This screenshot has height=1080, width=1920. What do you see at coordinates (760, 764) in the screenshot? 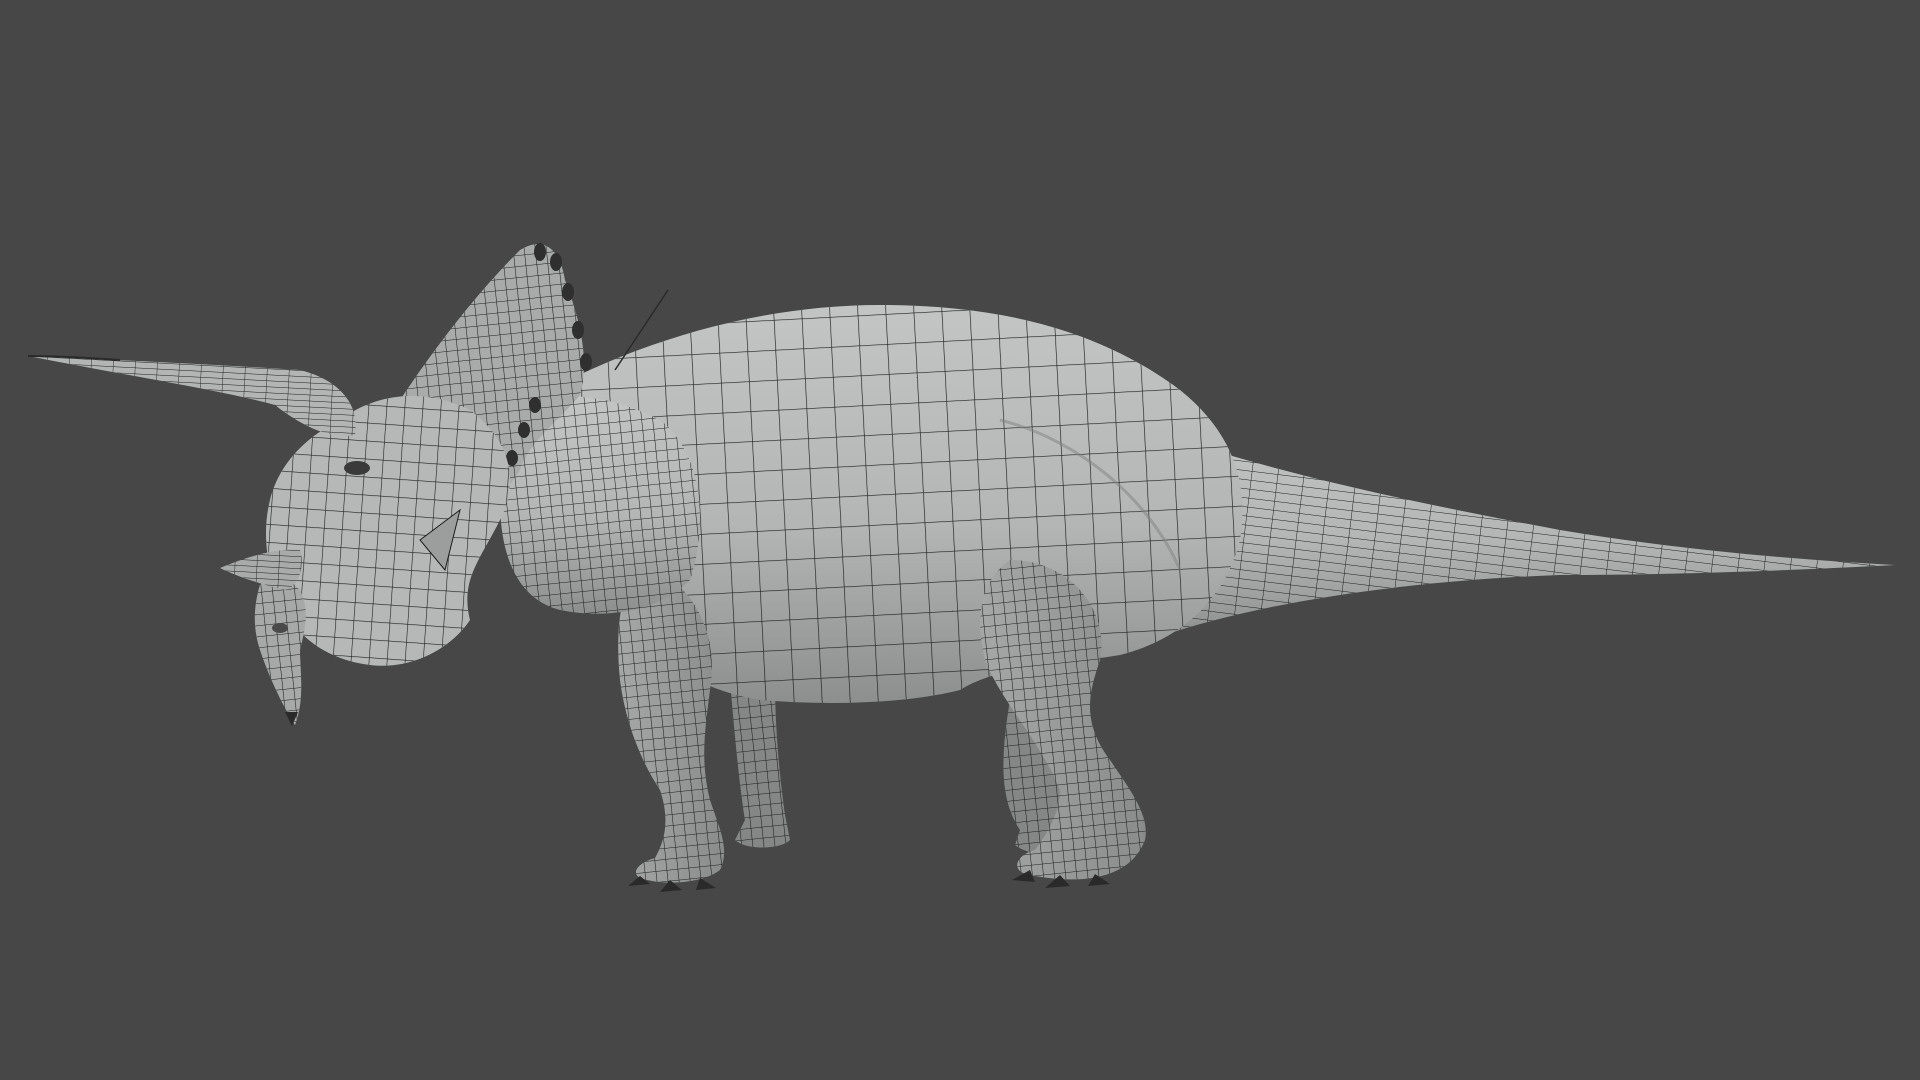
I see `front-leg-far` at bounding box center [760, 764].